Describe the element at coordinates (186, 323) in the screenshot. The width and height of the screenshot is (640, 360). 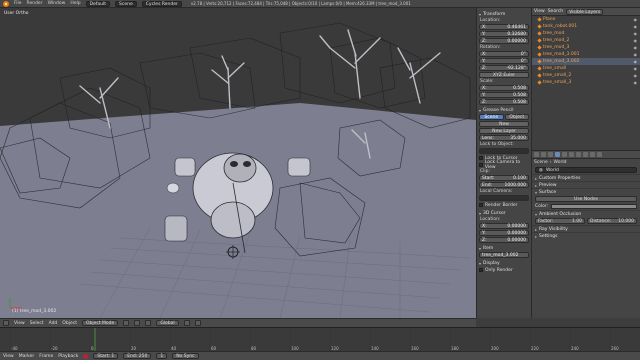
I see `layer-icon` at that location.